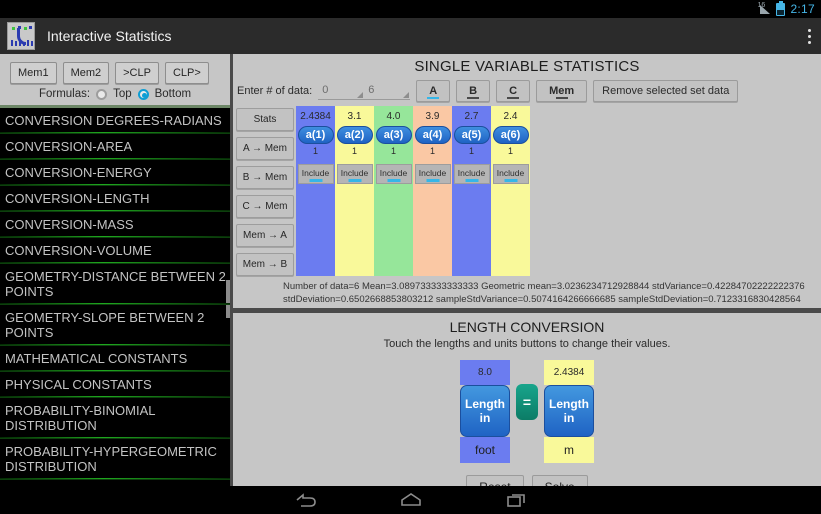 This screenshot has height=514, width=821. Describe the element at coordinates (115, 385) in the screenshot. I see `list-item: PHYSICAL CONSTANTS` at that location.